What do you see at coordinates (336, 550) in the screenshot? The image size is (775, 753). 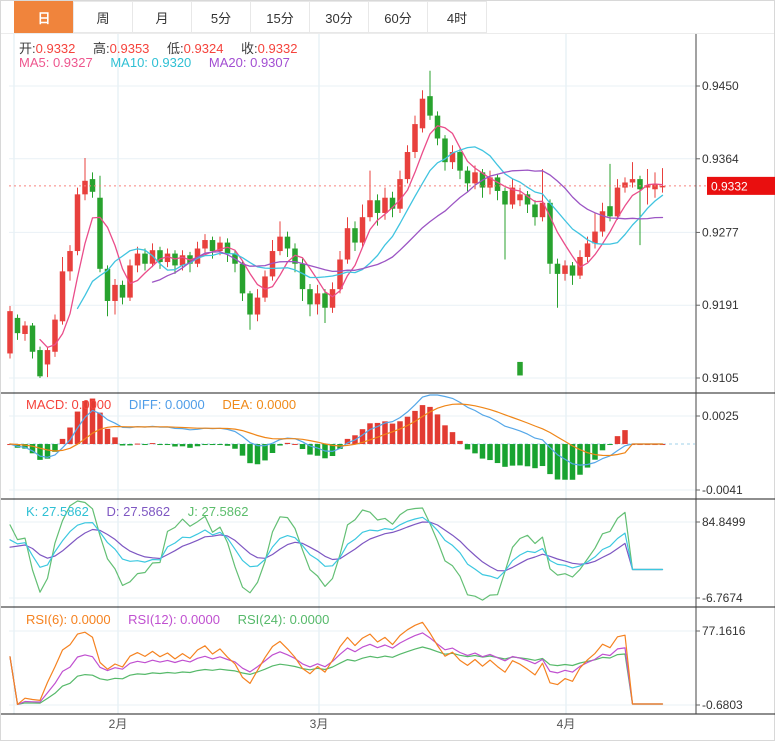 I see `kdj-lines` at bounding box center [336, 550].